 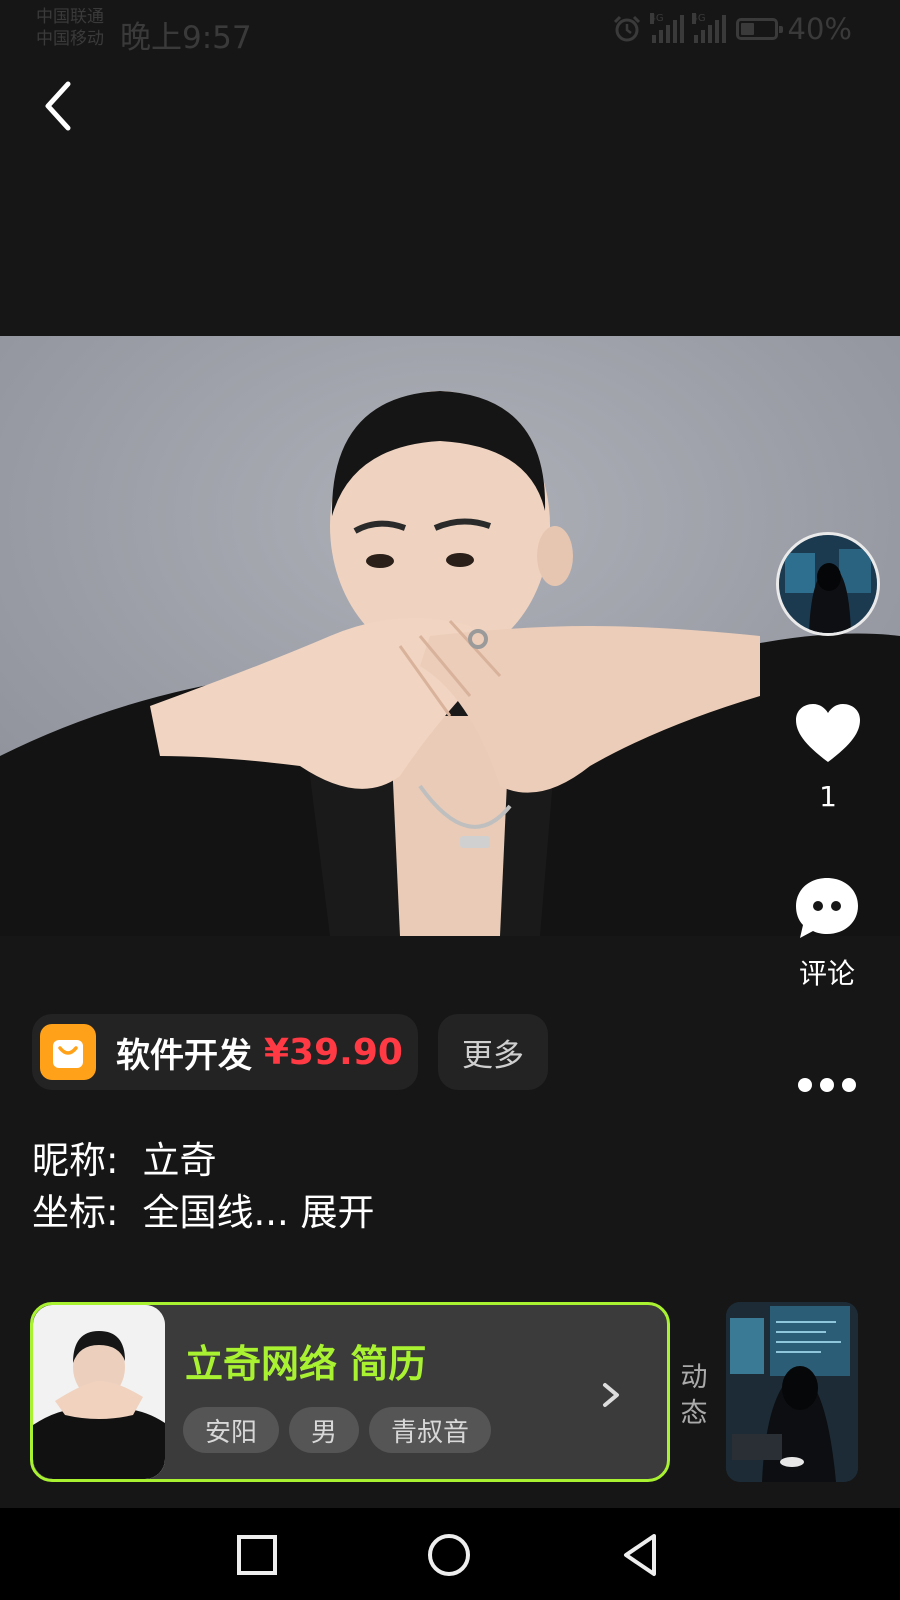 What do you see at coordinates (698, 18) in the screenshot?
I see `sim2-network-label: 4G` at bounding box center [698, 18].